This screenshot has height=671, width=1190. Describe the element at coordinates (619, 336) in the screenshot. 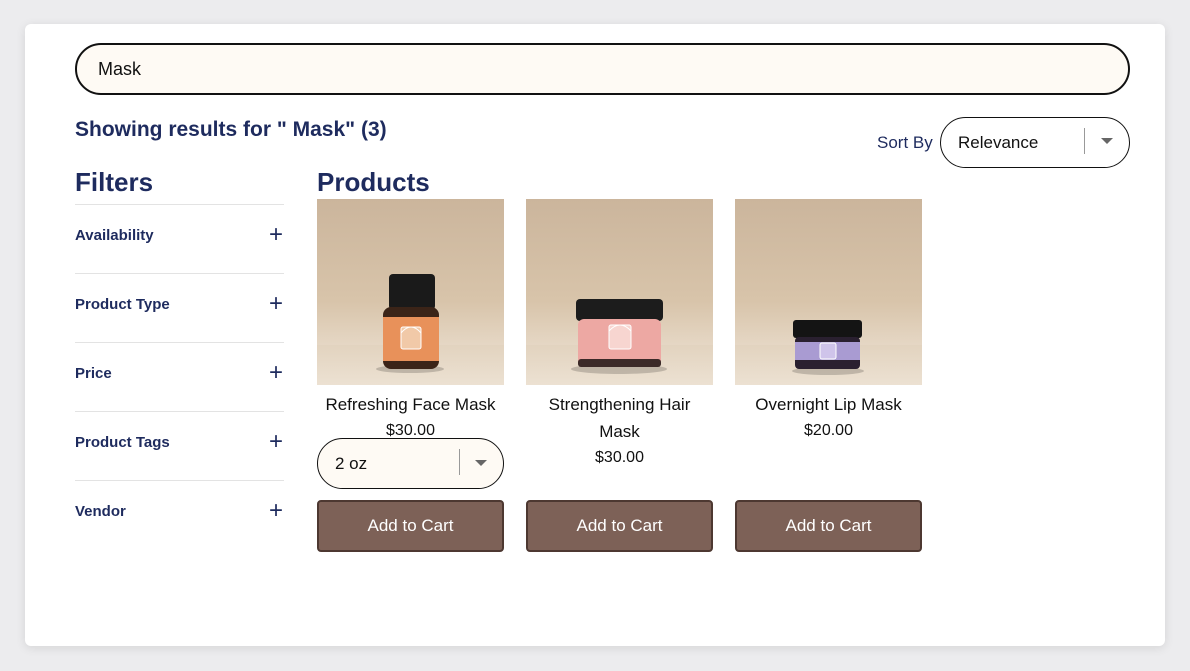

I see `jar-illustration` at that location.